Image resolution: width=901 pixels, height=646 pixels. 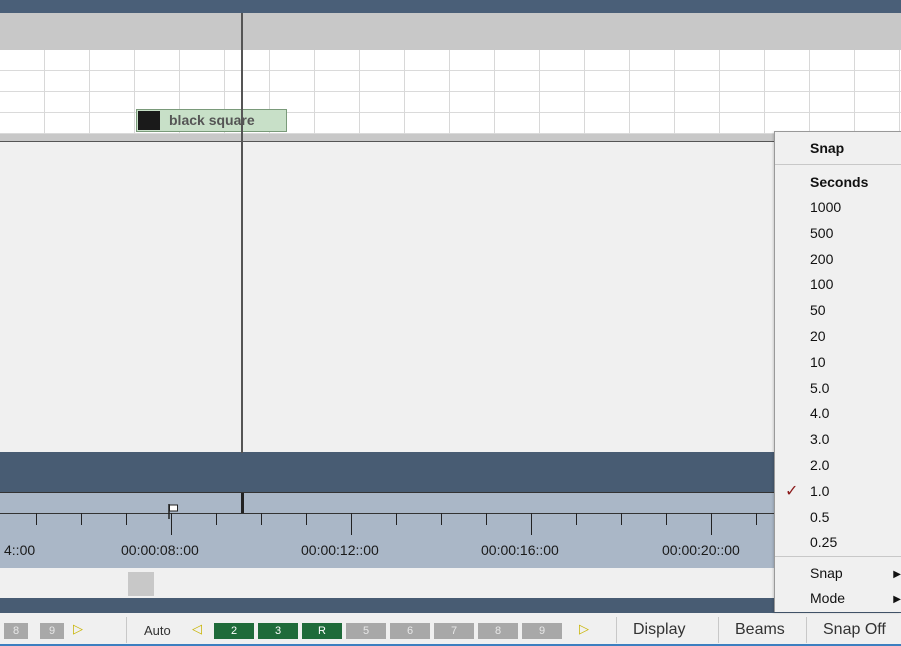 I want to click on toolbar-cell: 8, so click(x=16, y=631).